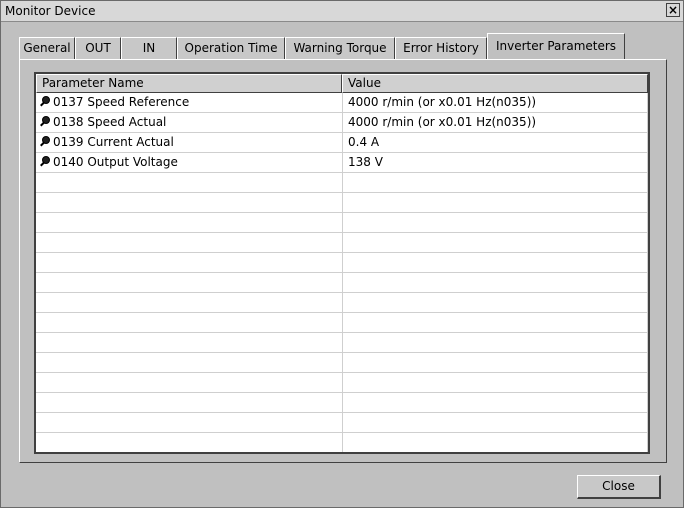 This screenshot has height=510, width=686. I want to click on tab-label: Operation Time, so click(231, 48).